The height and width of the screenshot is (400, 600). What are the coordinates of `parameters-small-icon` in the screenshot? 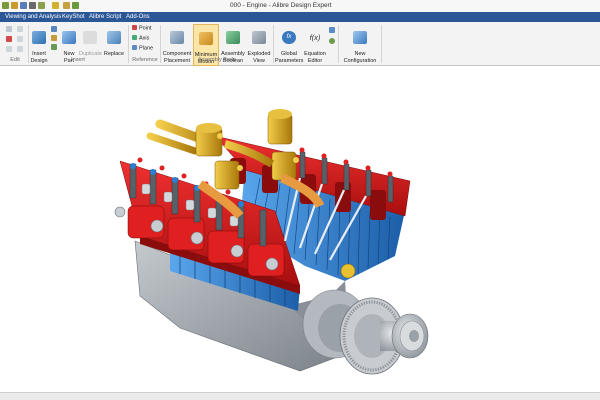 It's located at (332, 30).